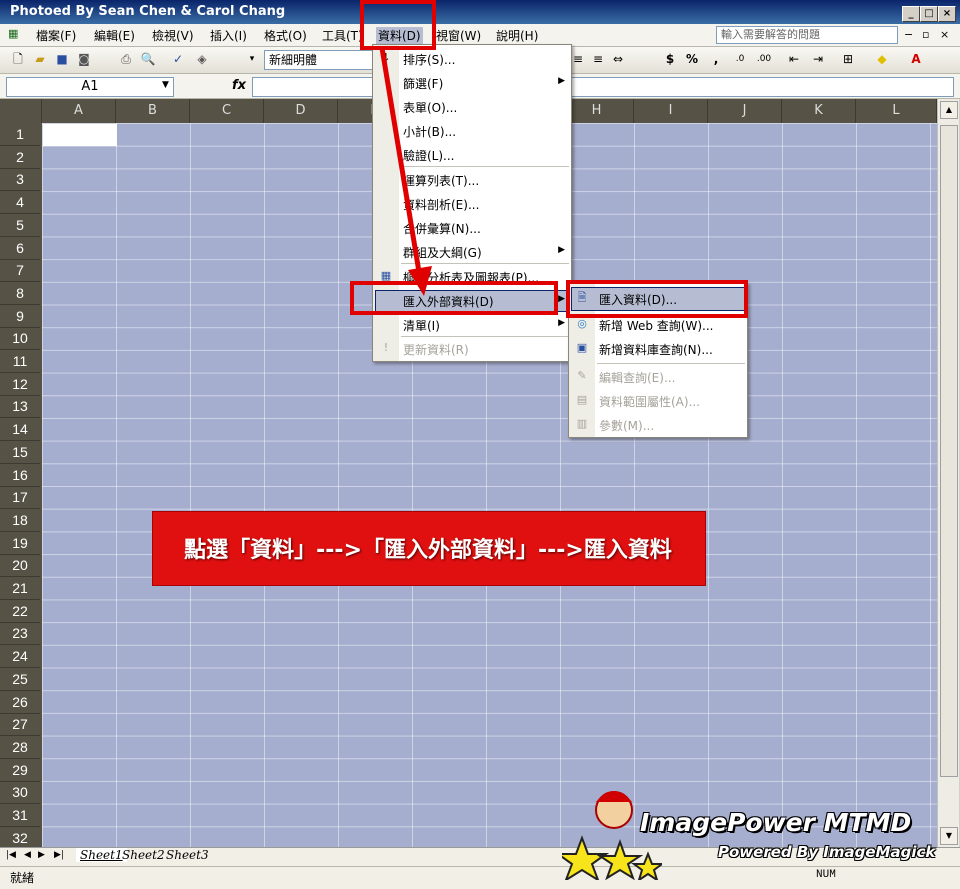 The height and width of the screenshot is (889, 960). What do you see at coordinates (911, 14) in the screenshot?
I see `minimize-button: _` at bounding box center [911, 14].